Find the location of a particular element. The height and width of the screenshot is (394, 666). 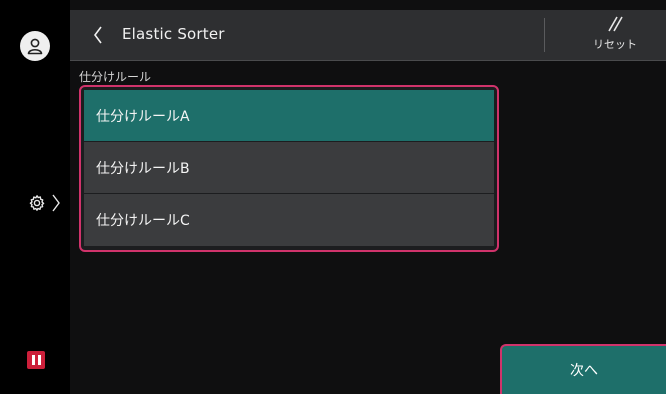

gear-icon is located at coordinates (37, 203).